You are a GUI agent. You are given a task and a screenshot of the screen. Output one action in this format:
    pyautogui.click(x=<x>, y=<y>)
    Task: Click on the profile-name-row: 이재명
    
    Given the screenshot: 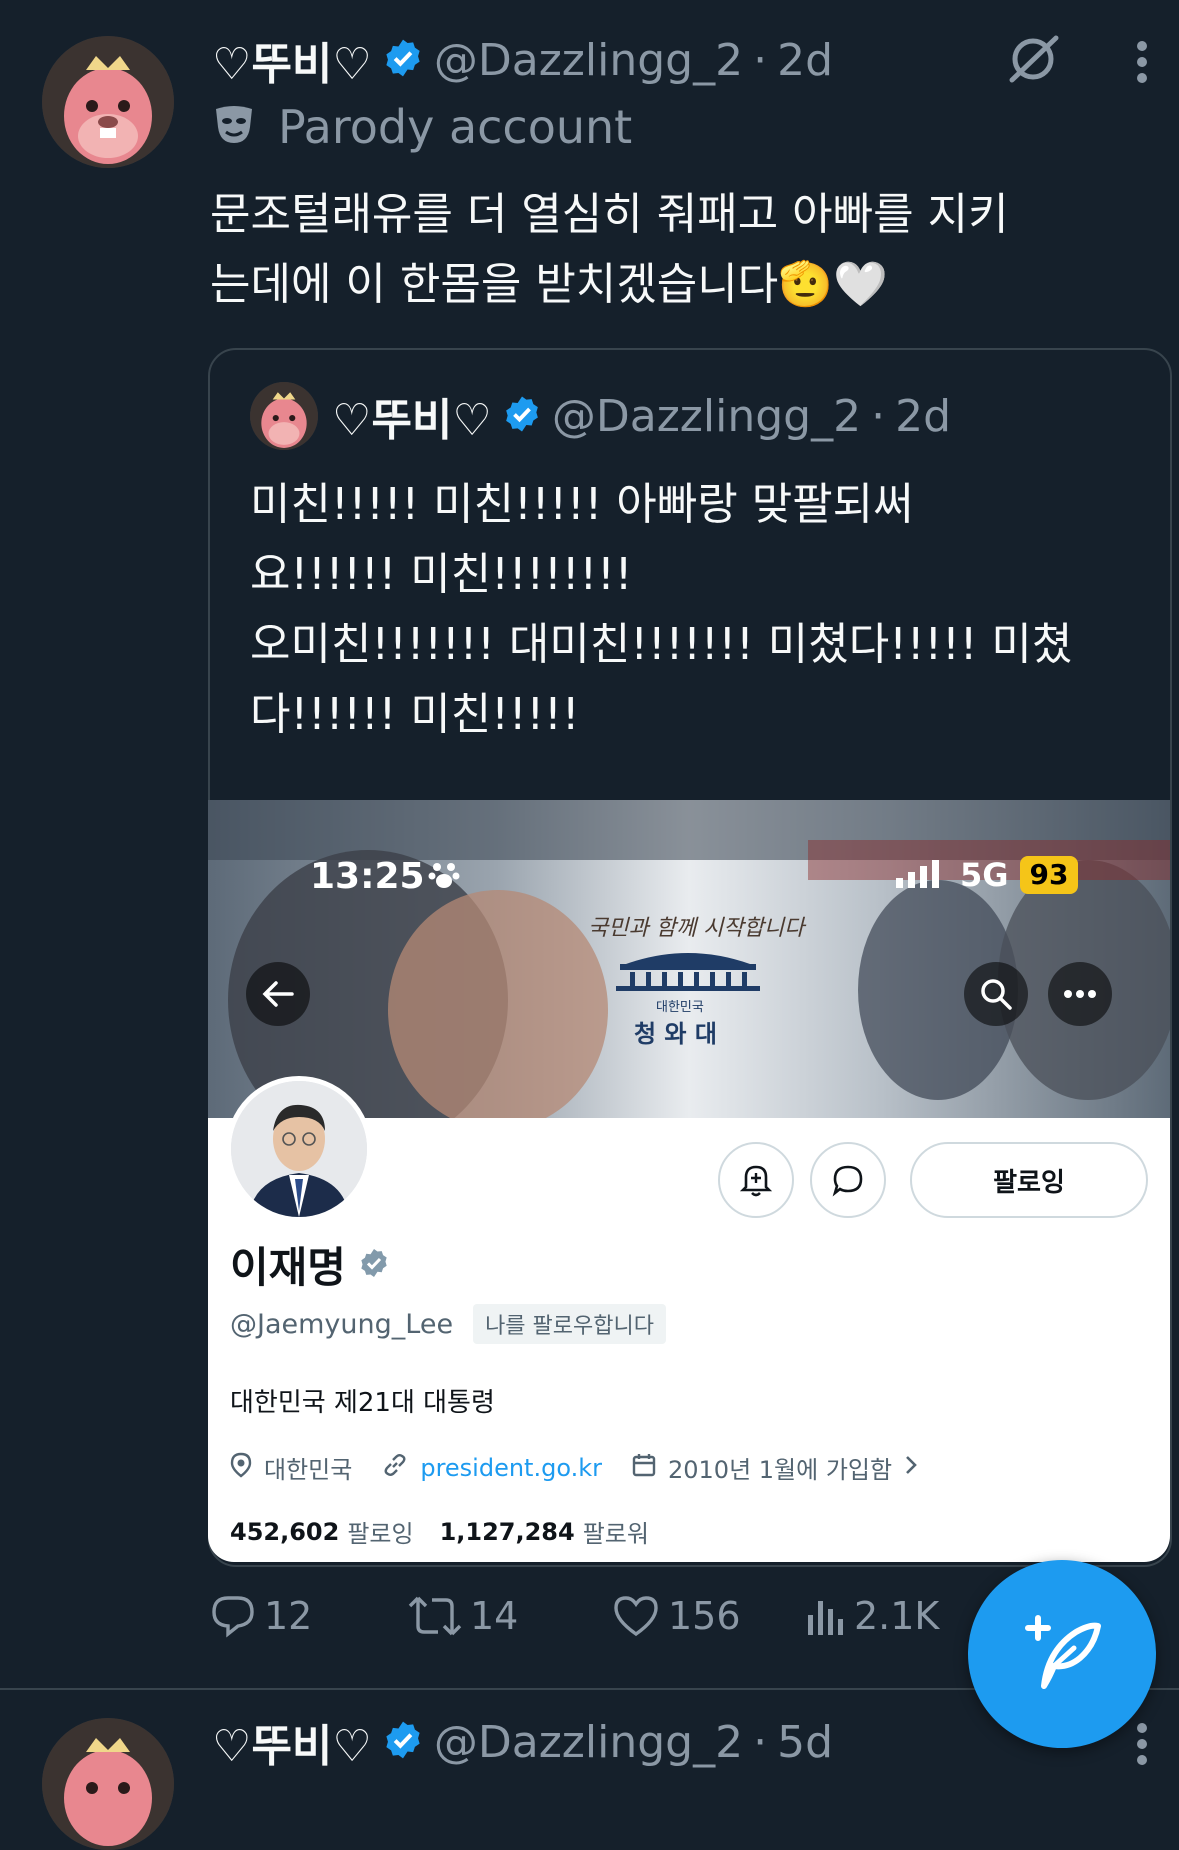 What is the action you would take?
    pyautogui.click(x=310, y=1264)
    